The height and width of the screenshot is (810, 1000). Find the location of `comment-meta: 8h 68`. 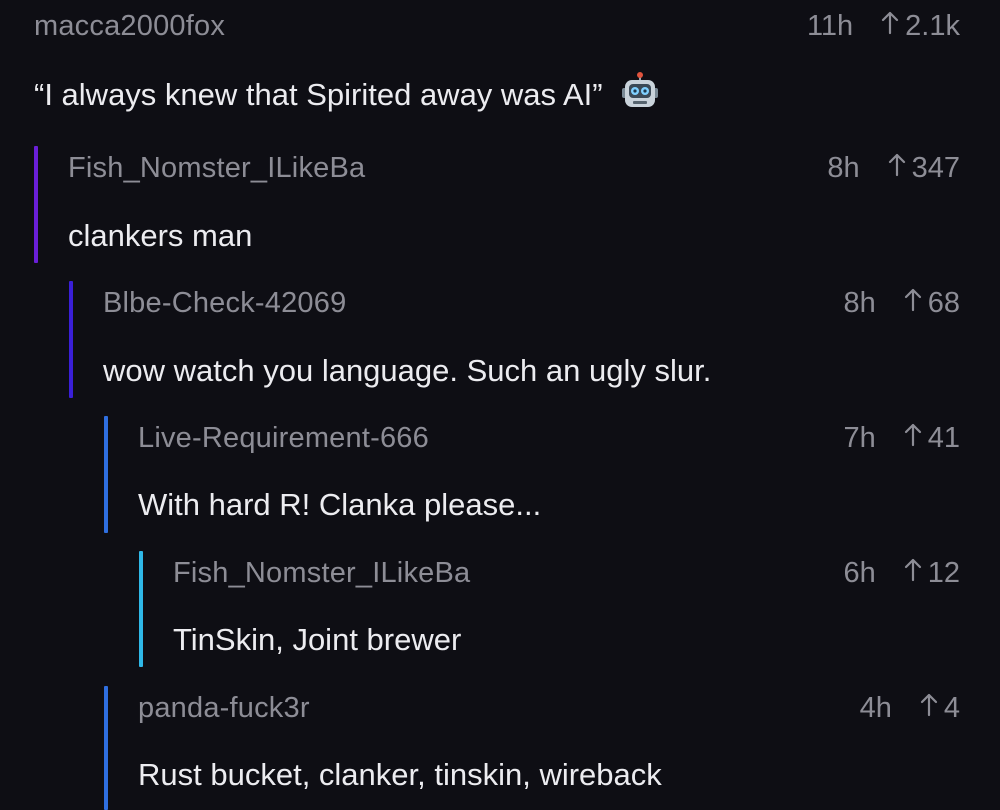

comment-meta: 8h 68 is located at coordinates (901, 303).